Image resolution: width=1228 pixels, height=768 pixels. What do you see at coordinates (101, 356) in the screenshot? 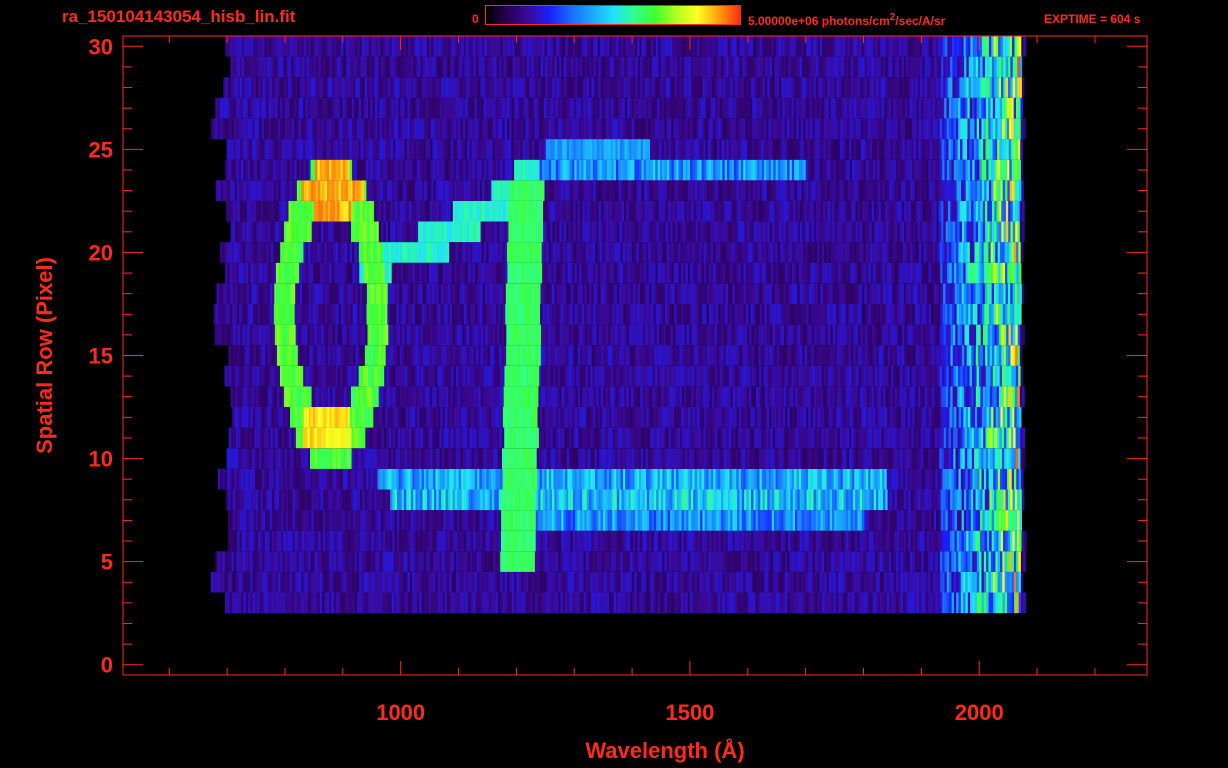
I see `y-tick-label: 15` at bounding box center [101, 356].